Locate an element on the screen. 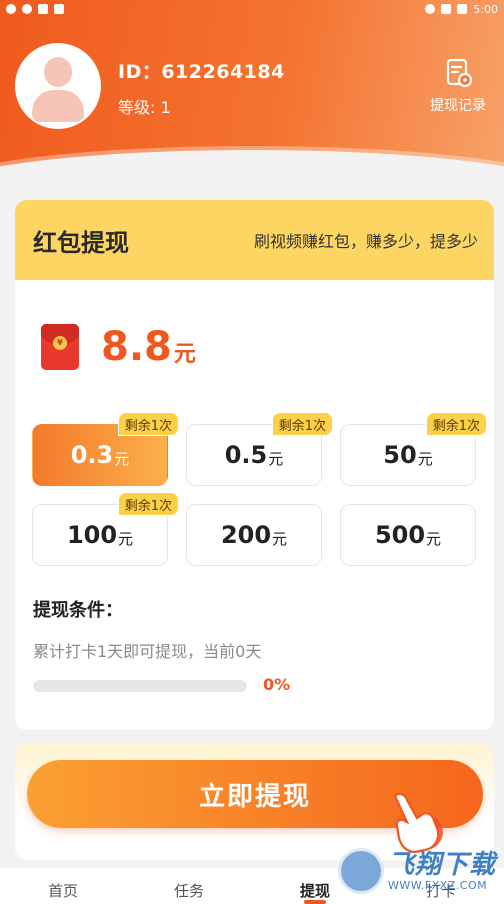 The height and width of the screenshot is (904, 504). amount-option: 500 元 is located at coordinates (408, 535).